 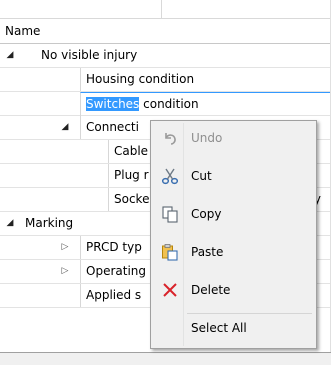 I want to click on column-header-label: Name, so click(x=23, y=31).